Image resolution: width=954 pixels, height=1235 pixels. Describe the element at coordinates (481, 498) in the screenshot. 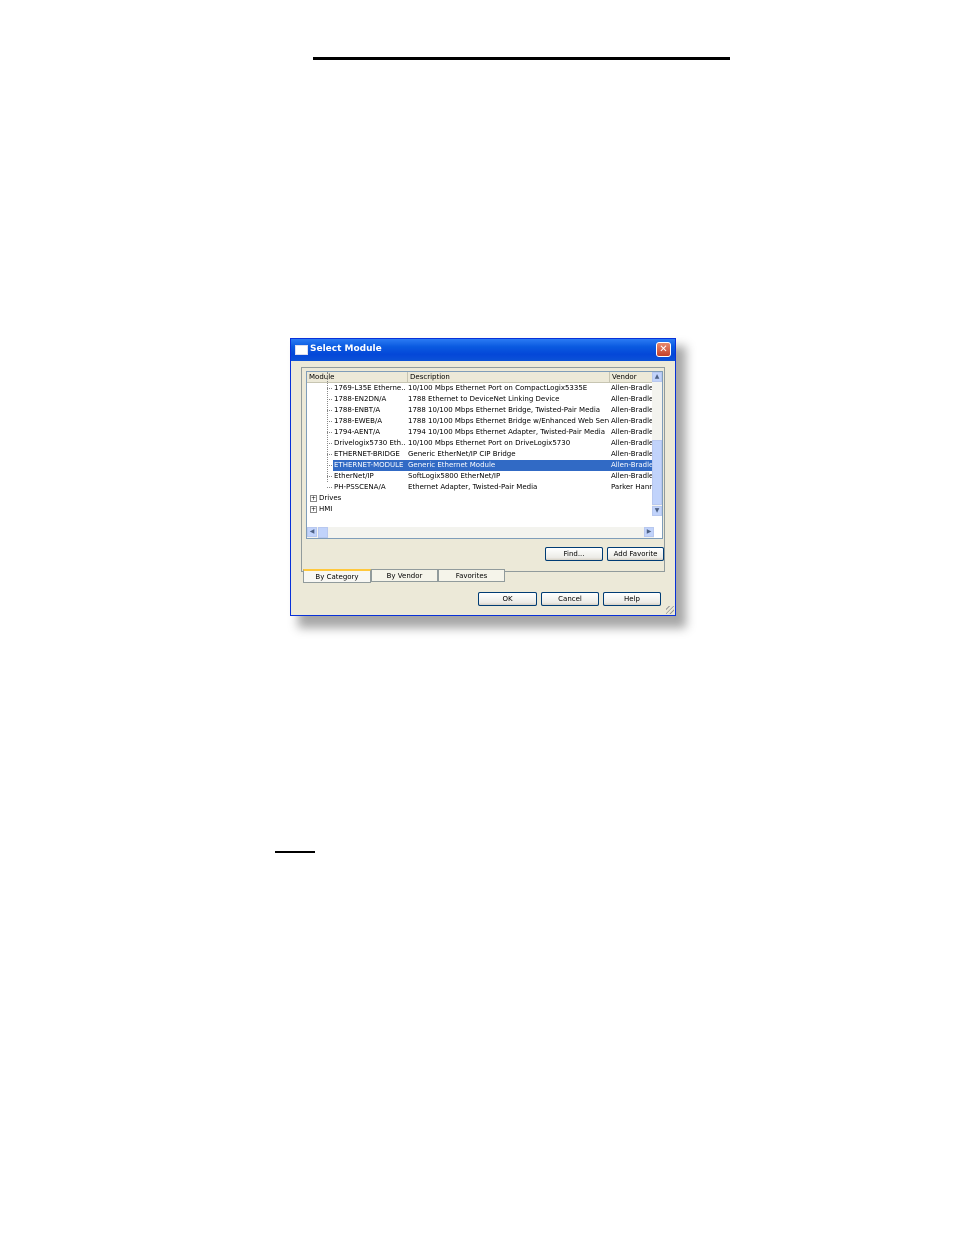

I see `category-drives: + Drives` at that location.